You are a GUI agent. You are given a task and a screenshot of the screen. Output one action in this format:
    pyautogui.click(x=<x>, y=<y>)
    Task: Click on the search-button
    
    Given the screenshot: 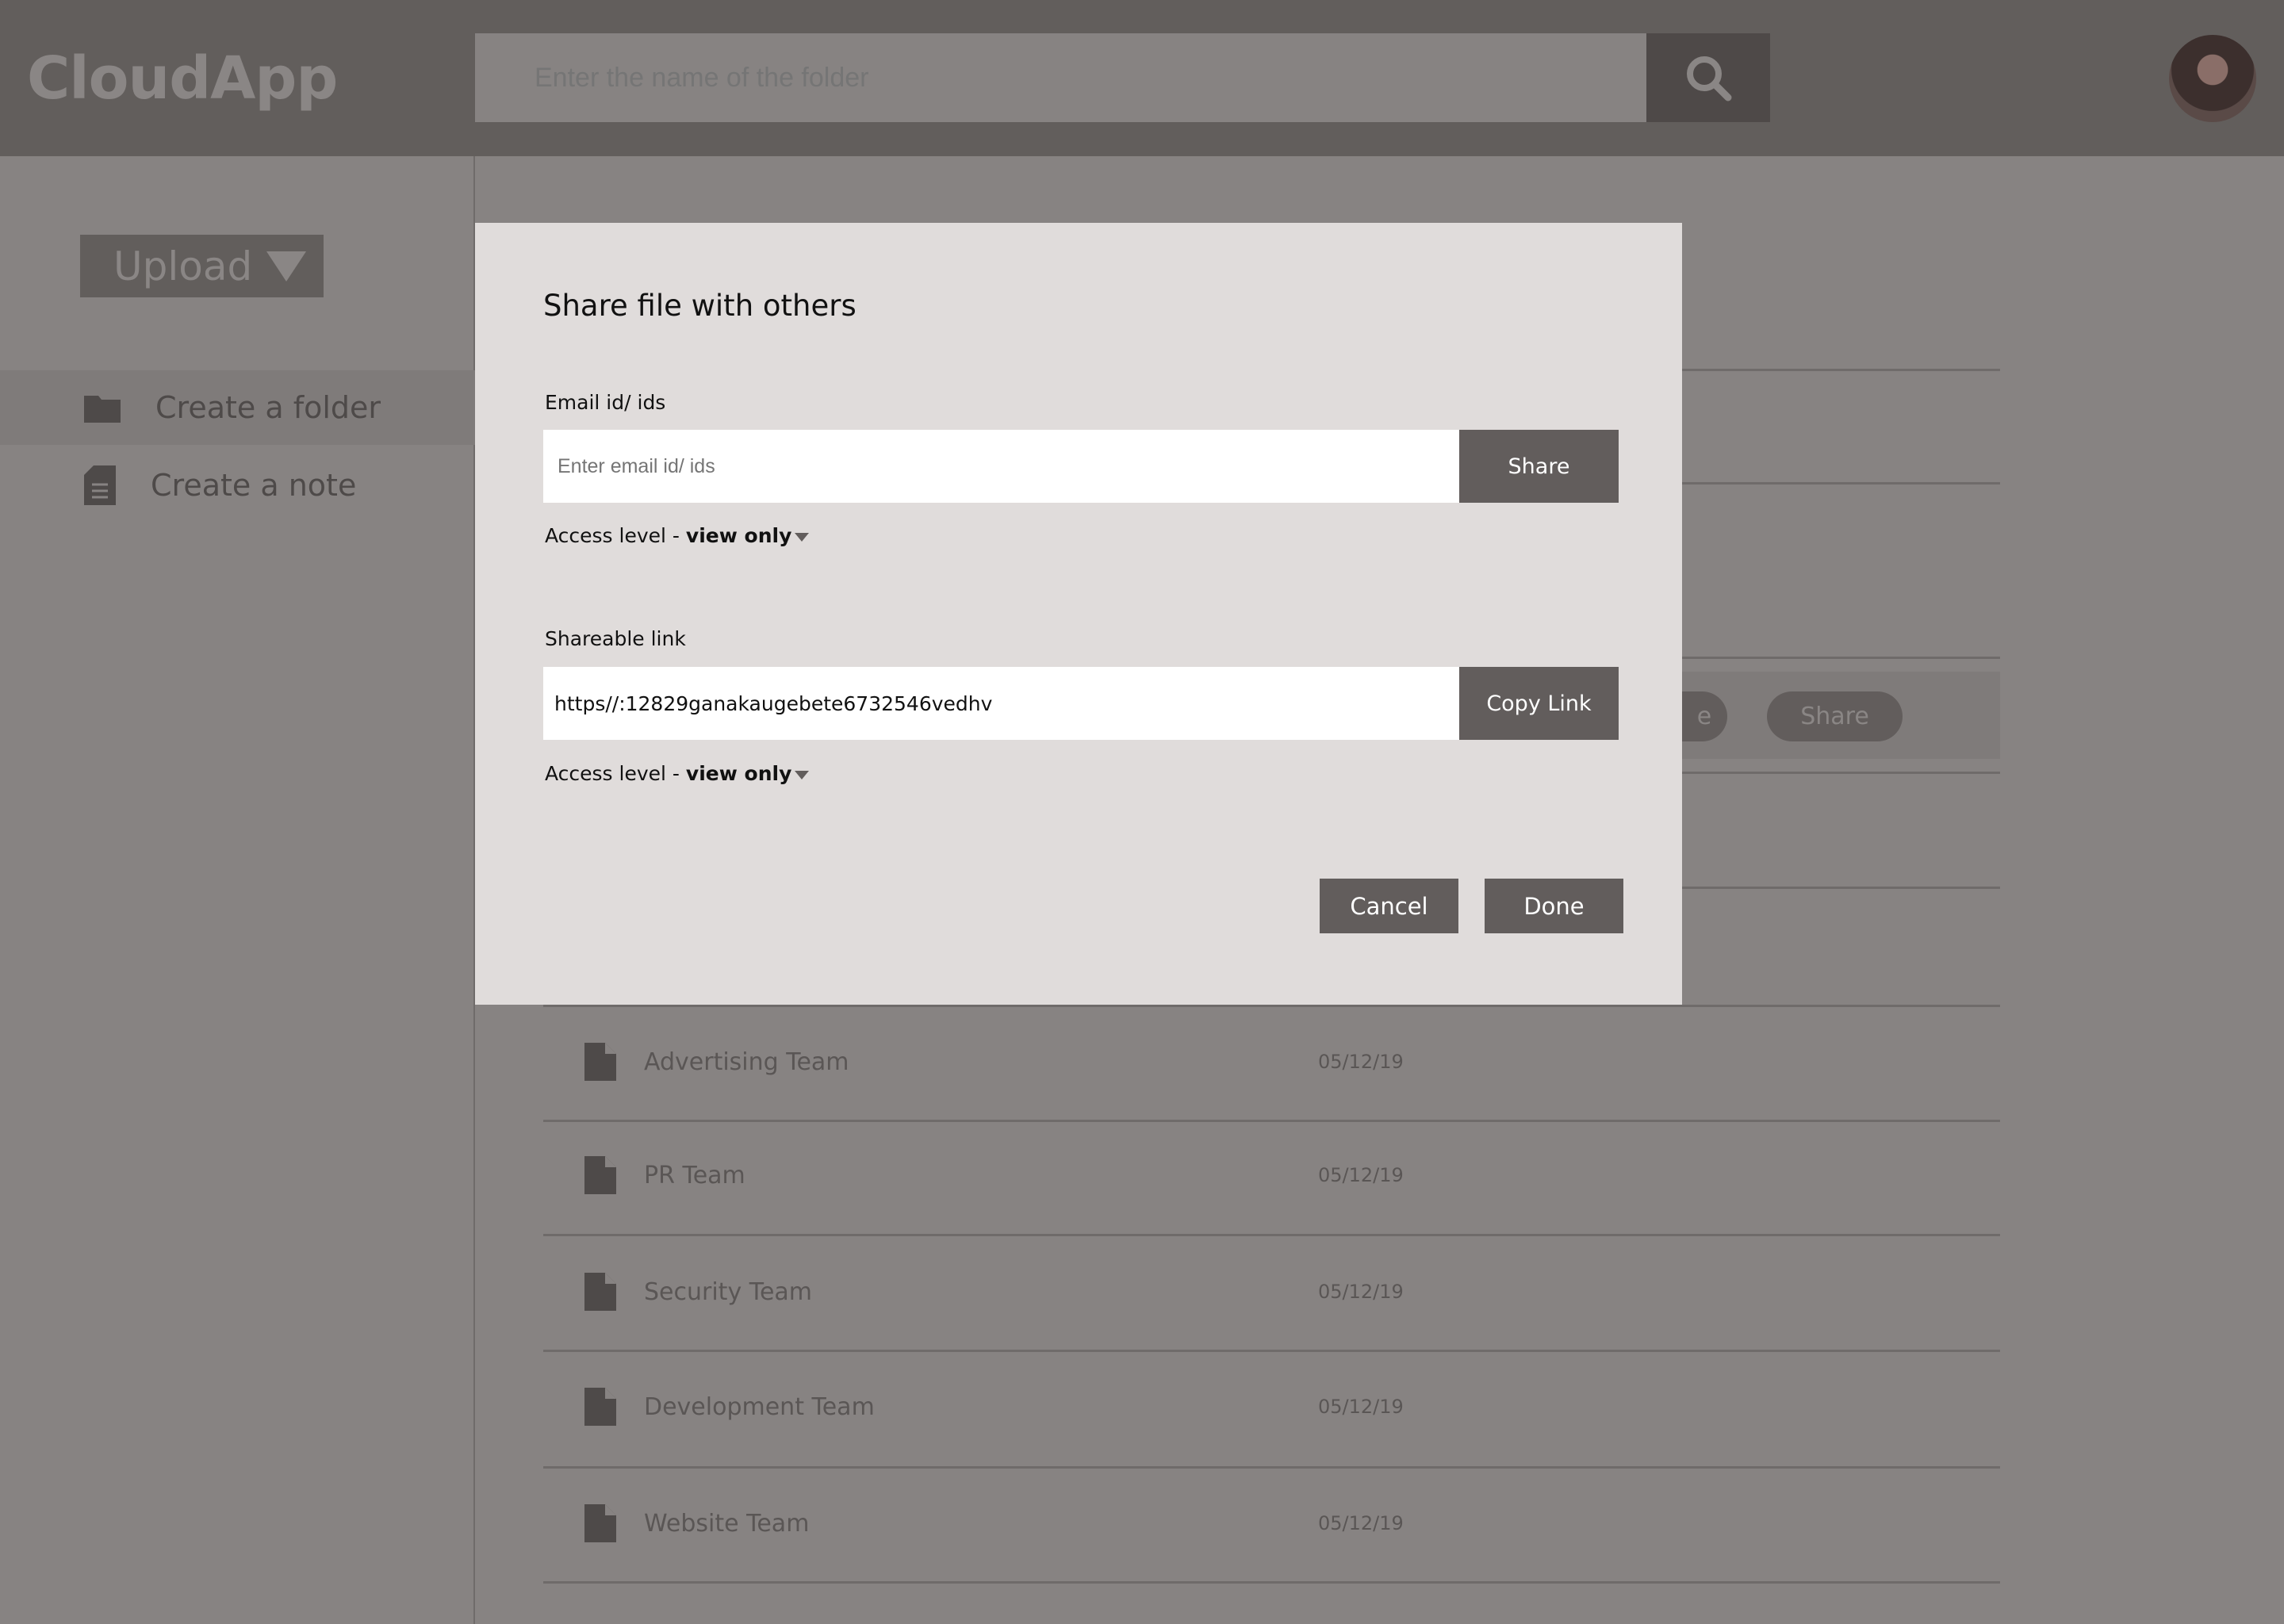 What is the action you would take?
    pyautogui.click(x=1708, y=77)
    